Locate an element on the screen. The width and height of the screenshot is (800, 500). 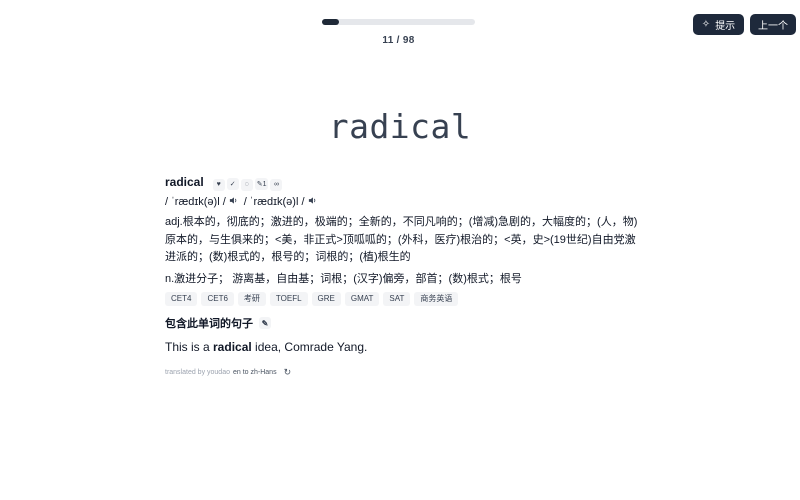
phonetic-us: / ˈrædɪk(ə)l / is located at coordinates (274, 202).